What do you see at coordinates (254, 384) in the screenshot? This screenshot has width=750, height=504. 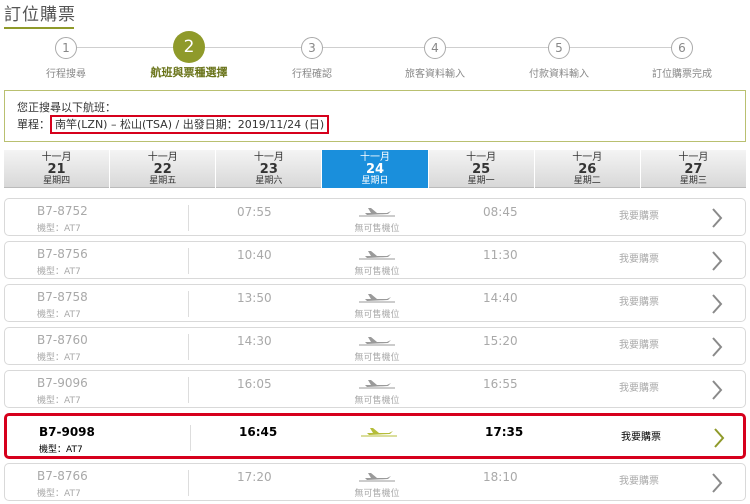 I see `departure-time: 16:05` at bounding box center [254, 384].